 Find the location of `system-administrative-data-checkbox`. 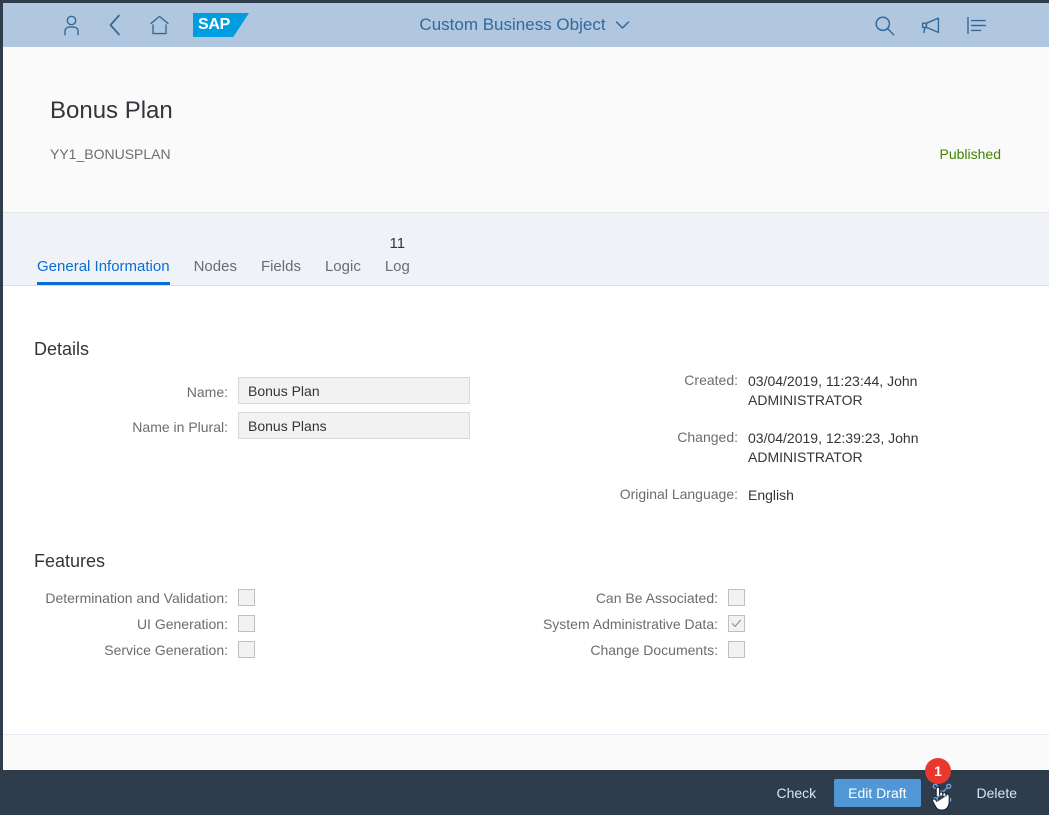

system-administrative-data-checkbox is located at coordinates (736, 623).